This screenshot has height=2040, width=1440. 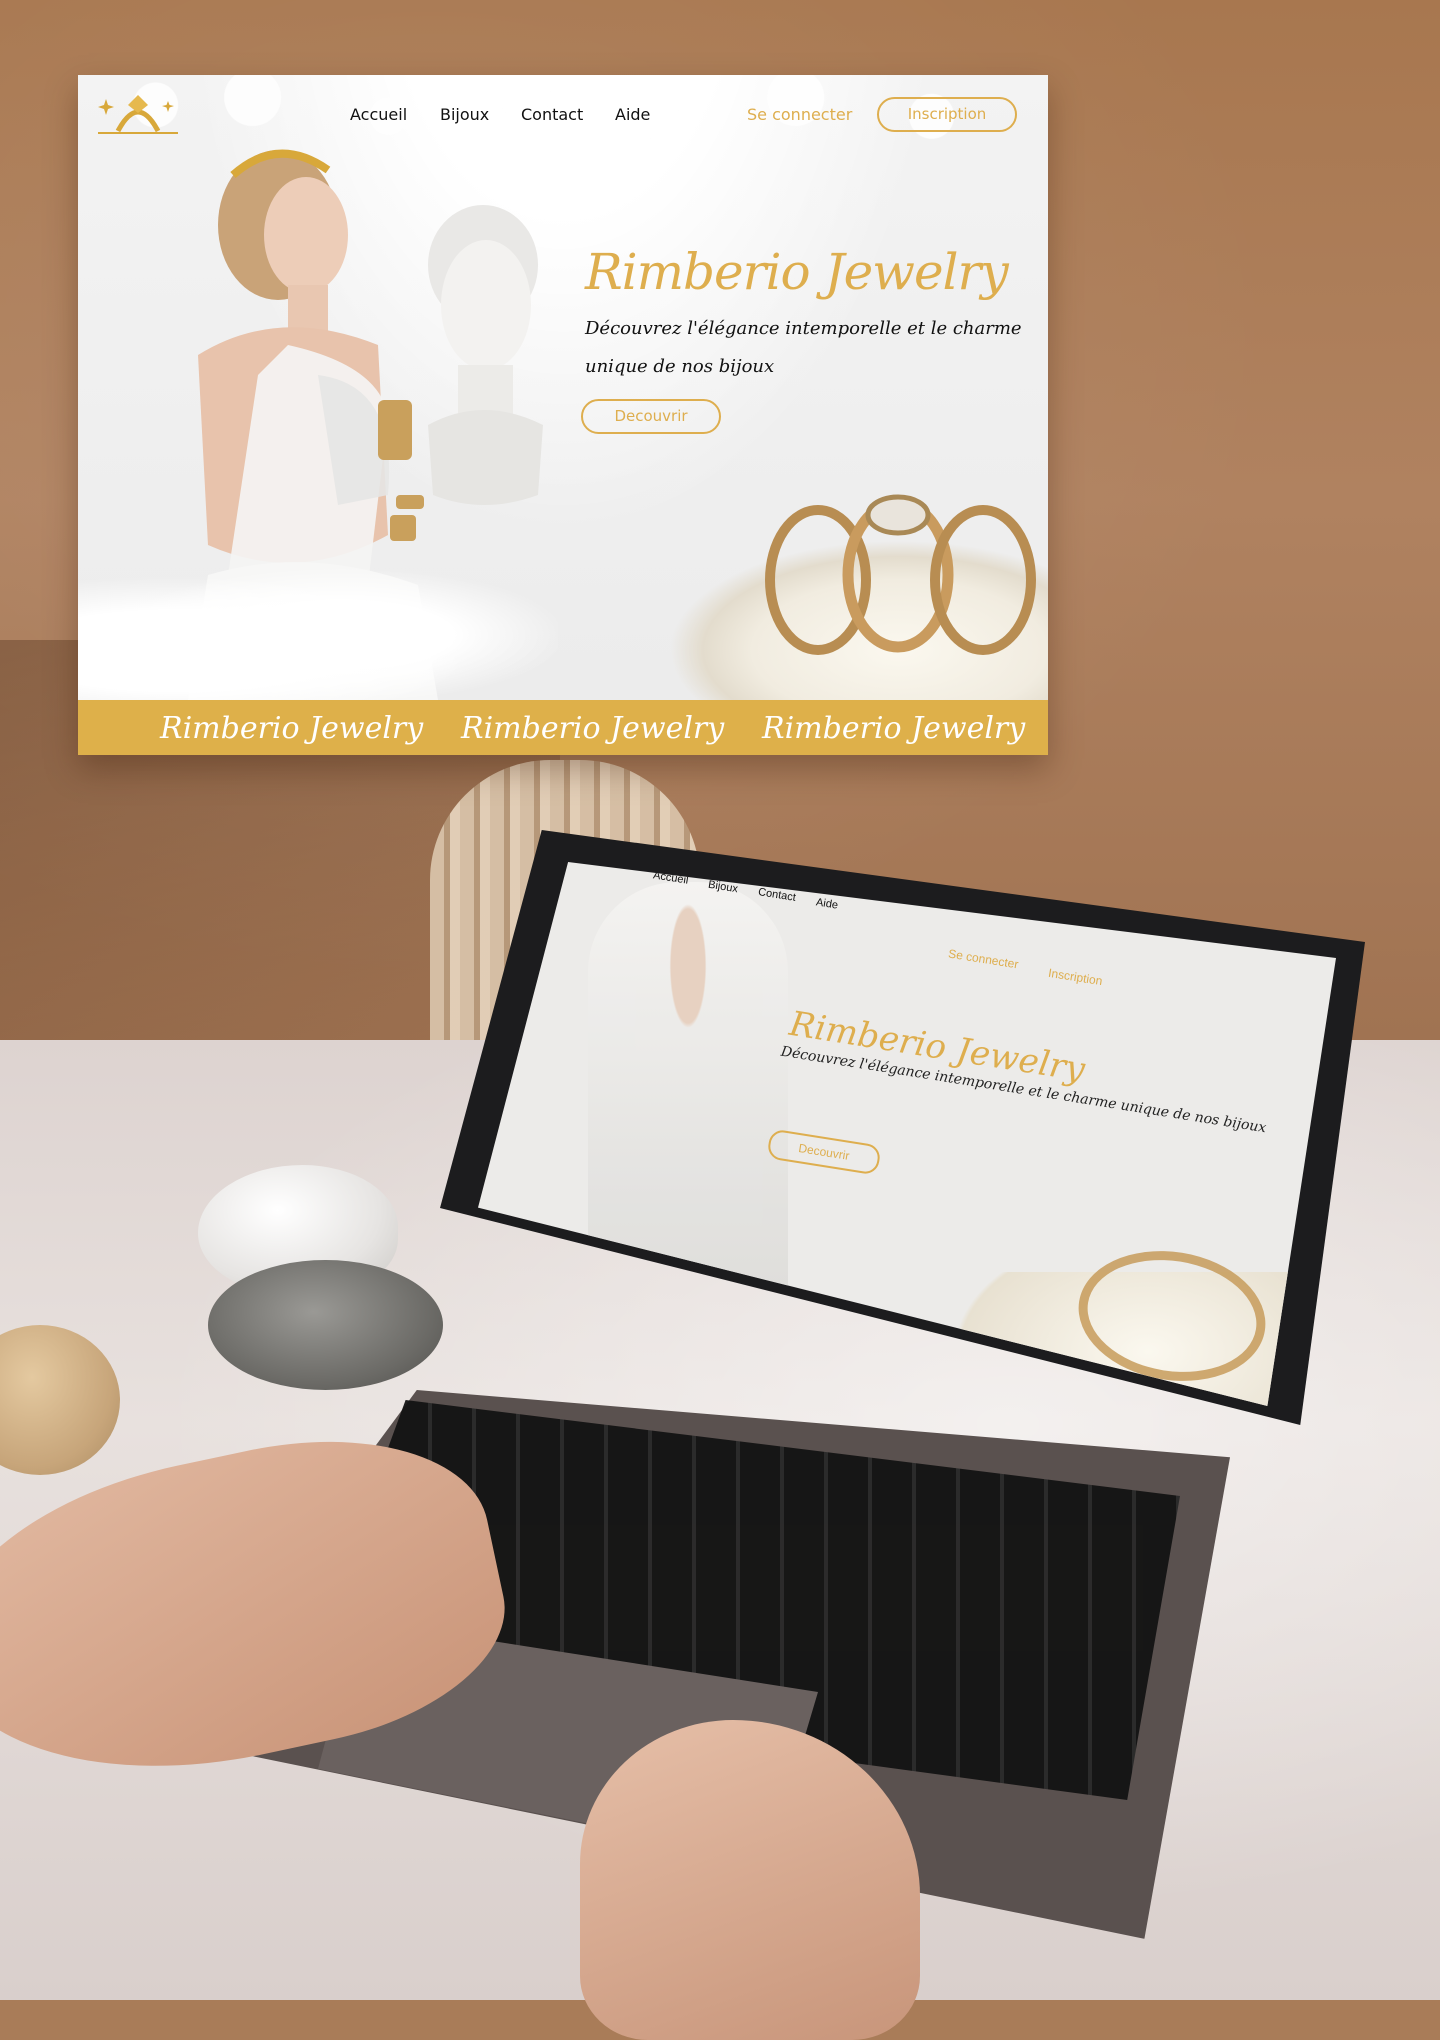 I want to click on banner-text-3: Rimberio Jewelry, so click(x=894, y=728).